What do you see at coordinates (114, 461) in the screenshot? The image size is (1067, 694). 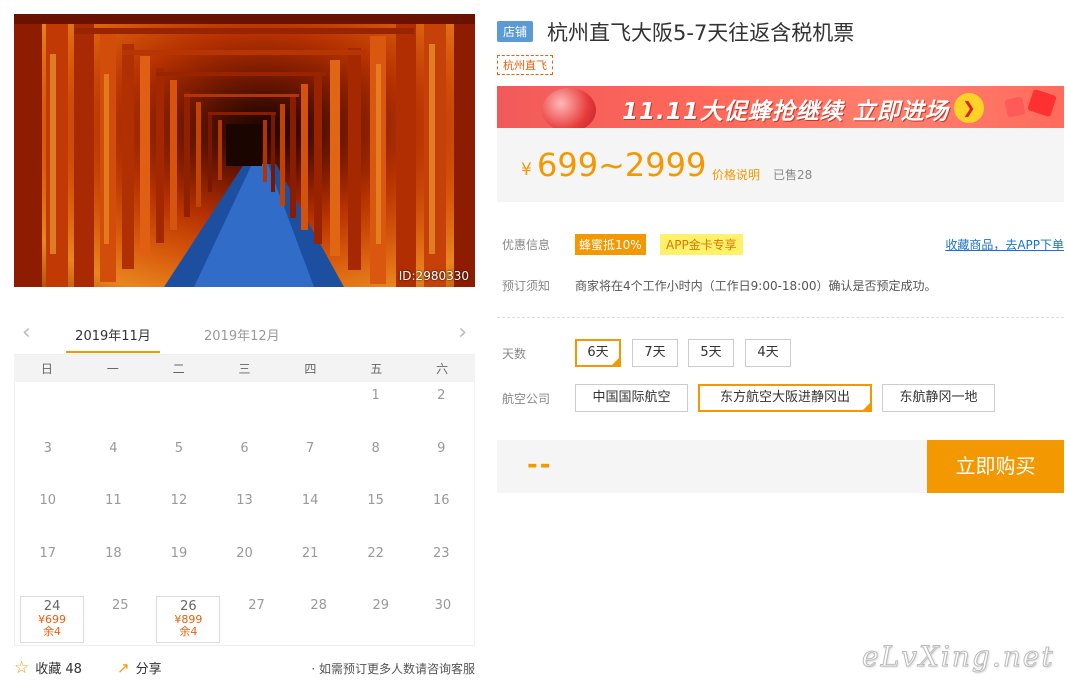 I see `calendar-day: 4` at bounding box center [114, 461].